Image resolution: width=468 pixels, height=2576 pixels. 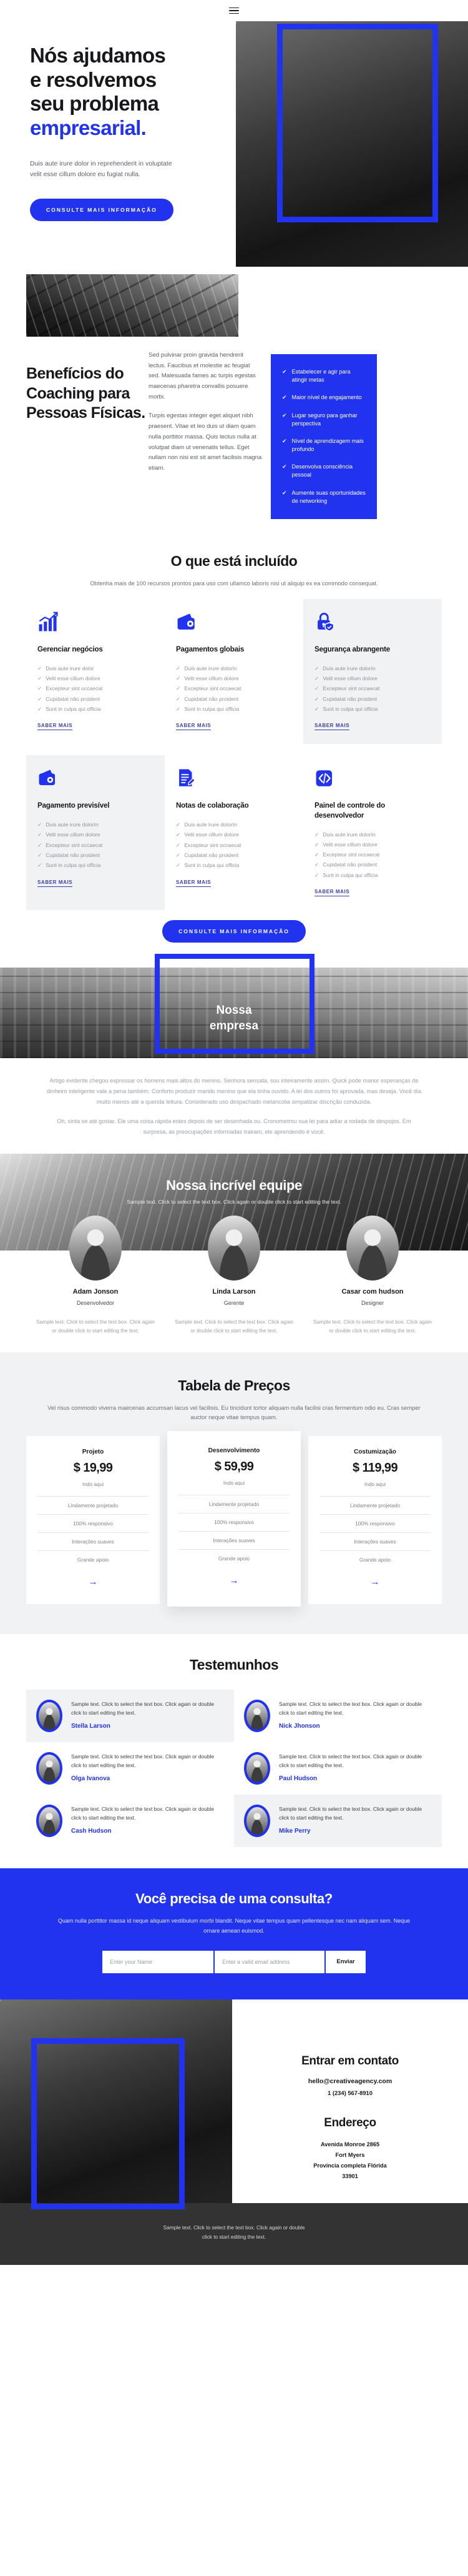 I want to click on wallet-icon, so click(x=186, y=621).